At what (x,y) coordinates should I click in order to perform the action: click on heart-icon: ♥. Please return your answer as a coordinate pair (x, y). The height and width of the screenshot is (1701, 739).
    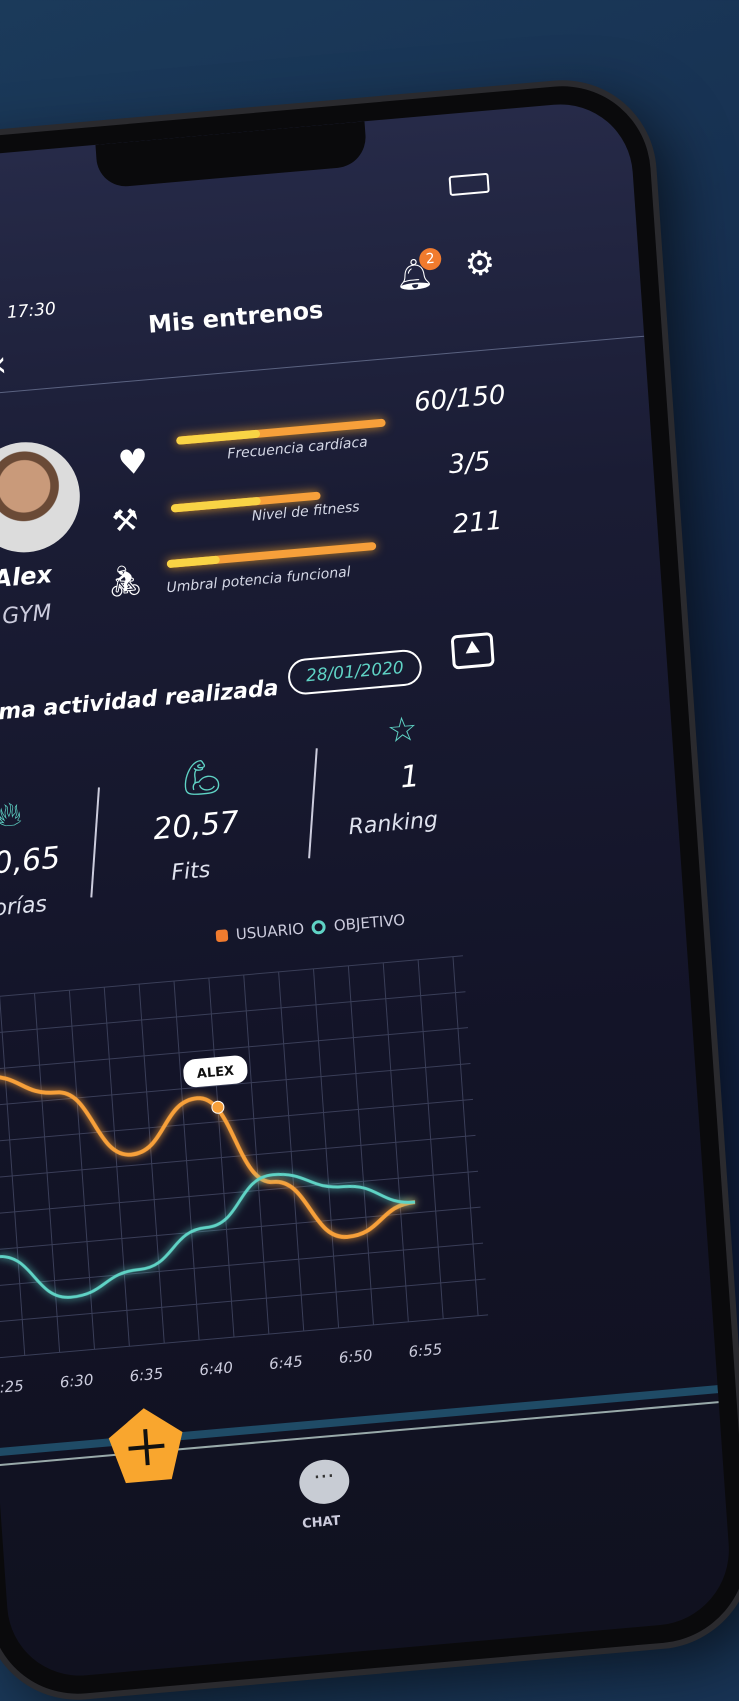
    Looking at the image, I should click on (133, 463).